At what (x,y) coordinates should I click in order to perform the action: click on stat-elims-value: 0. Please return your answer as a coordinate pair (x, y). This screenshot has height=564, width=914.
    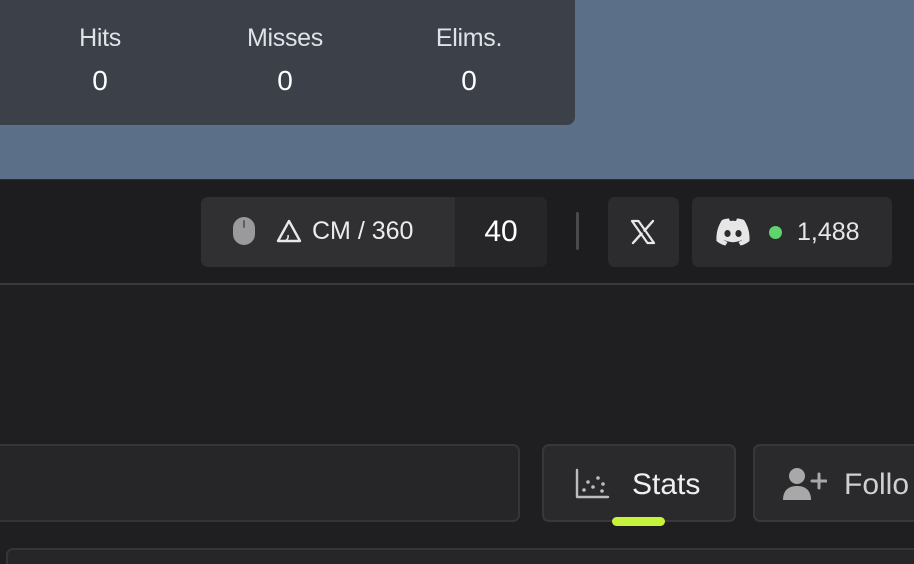
    Looking at the image, I should click on (469, 80).